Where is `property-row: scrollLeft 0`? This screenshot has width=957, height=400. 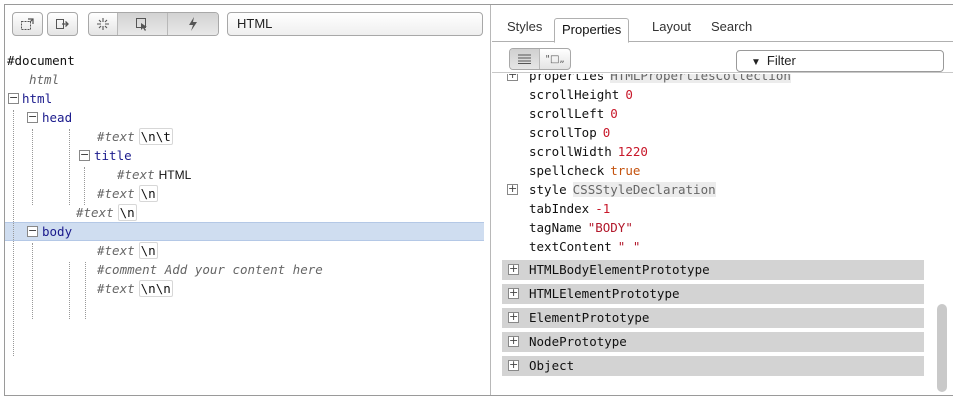 property-row: scrollLeft 0 is located at coordinates (712, 113).